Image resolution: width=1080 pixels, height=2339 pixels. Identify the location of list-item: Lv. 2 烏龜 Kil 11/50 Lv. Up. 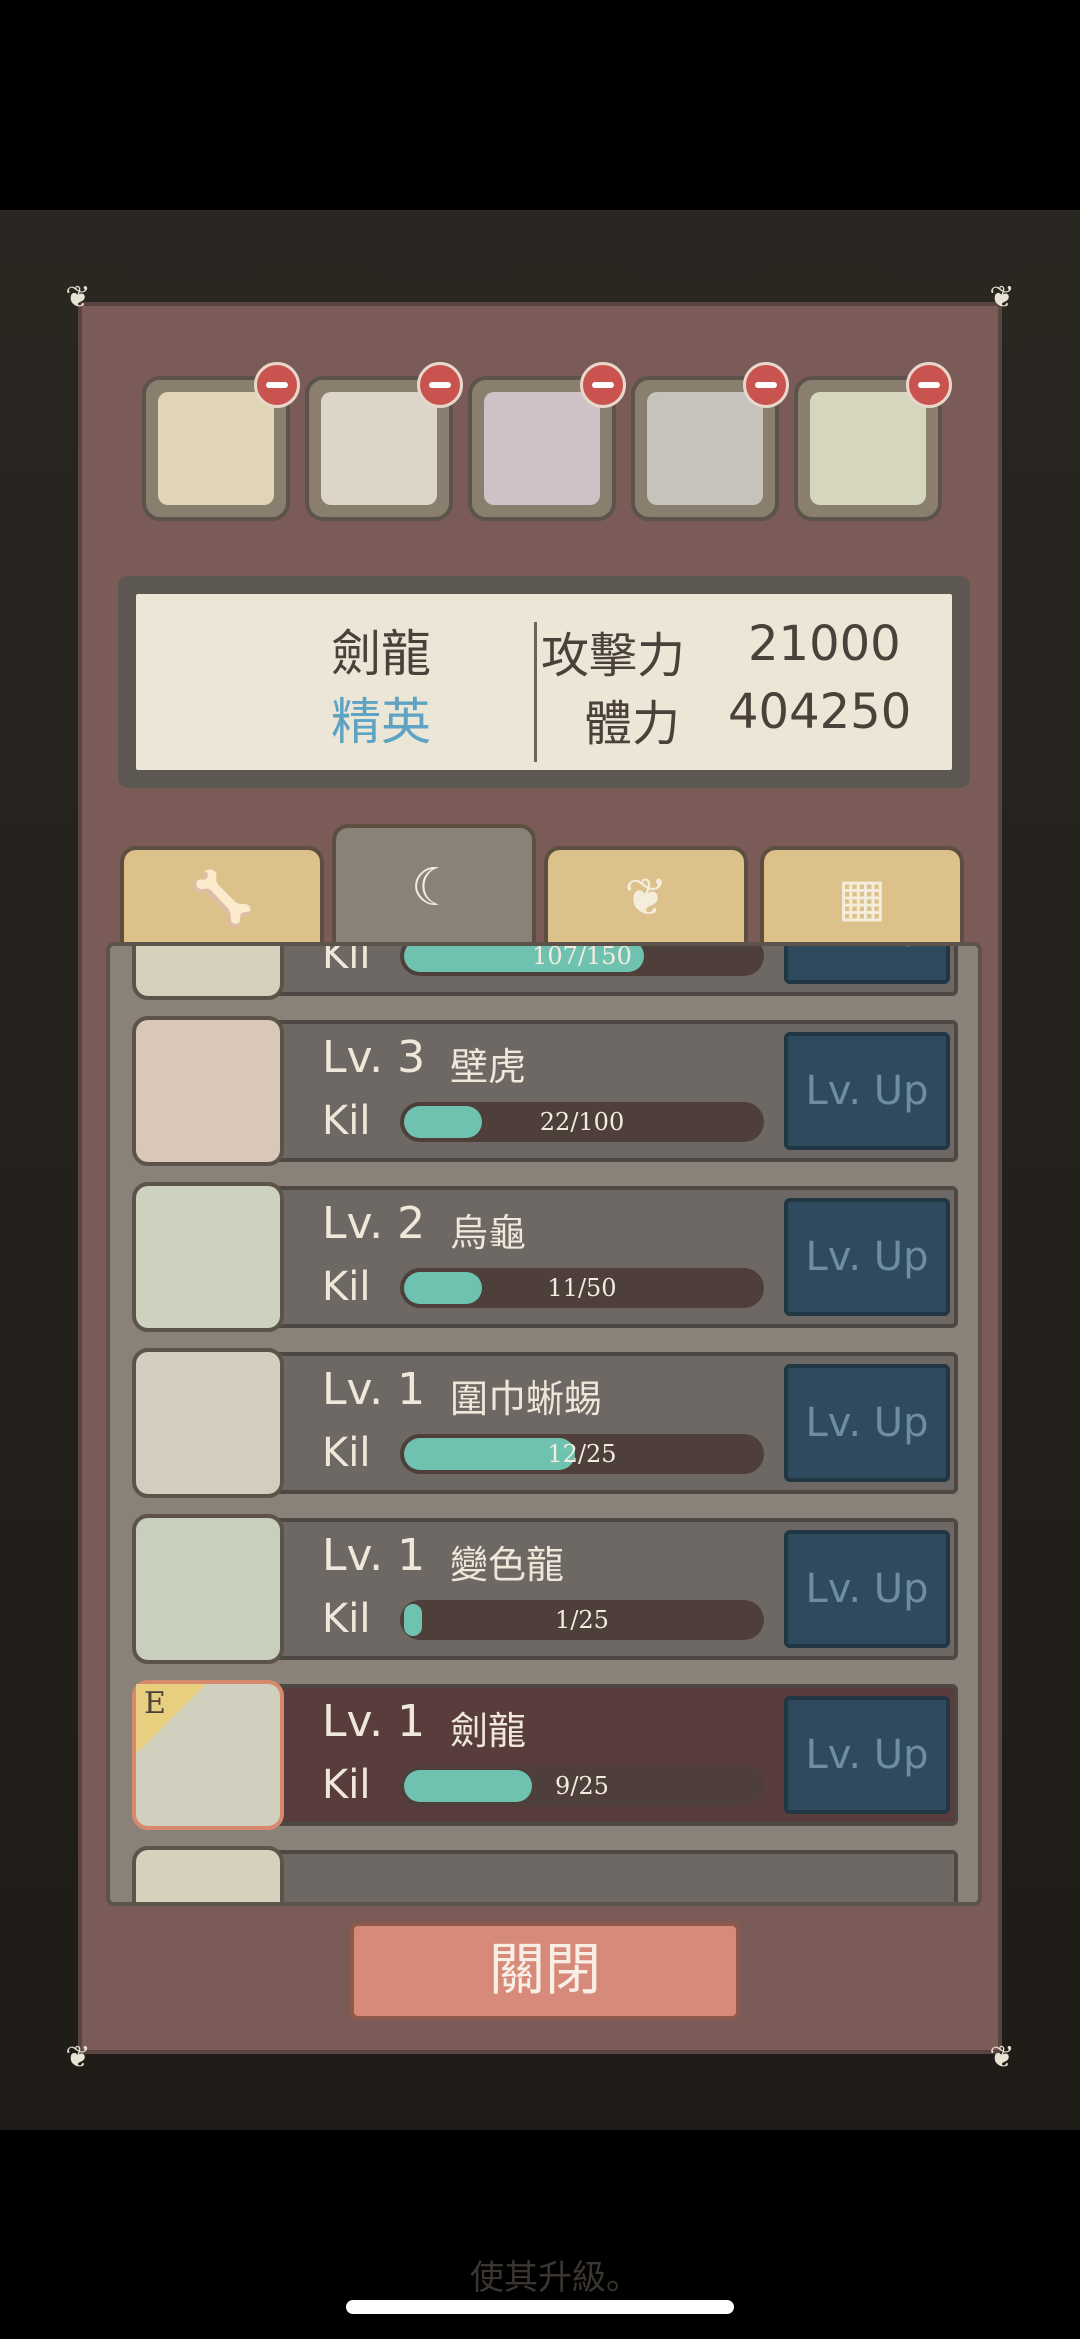
(545, 1257).